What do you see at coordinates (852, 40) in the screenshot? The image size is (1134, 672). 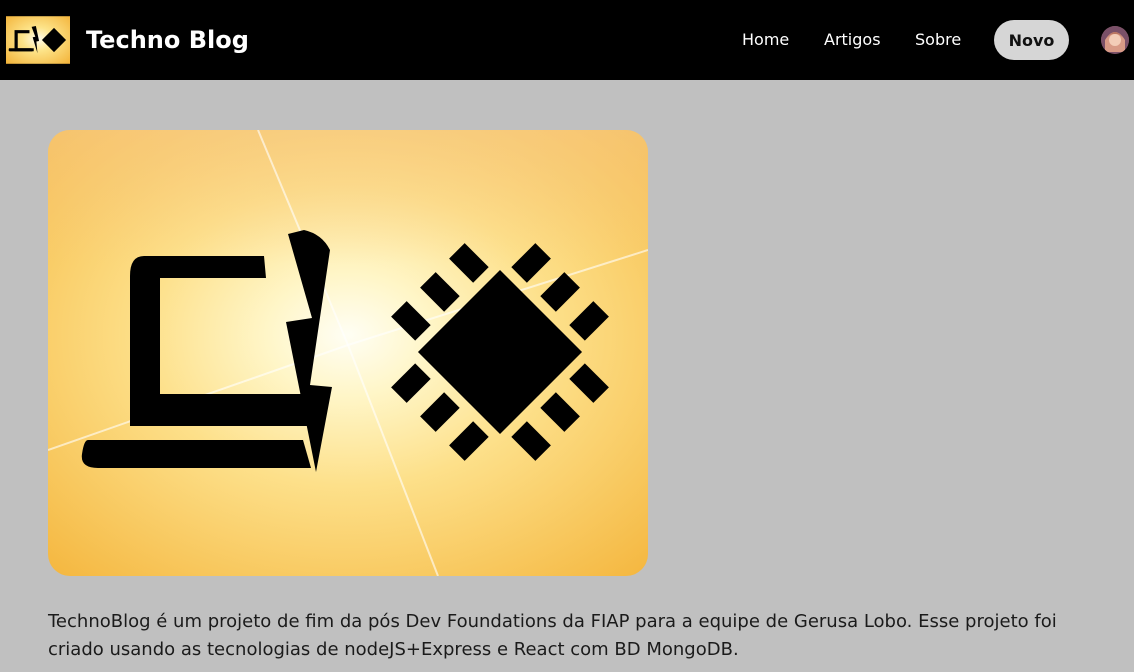 I see `nav-link-articles: Artigos` at bounding box center [852, 40].